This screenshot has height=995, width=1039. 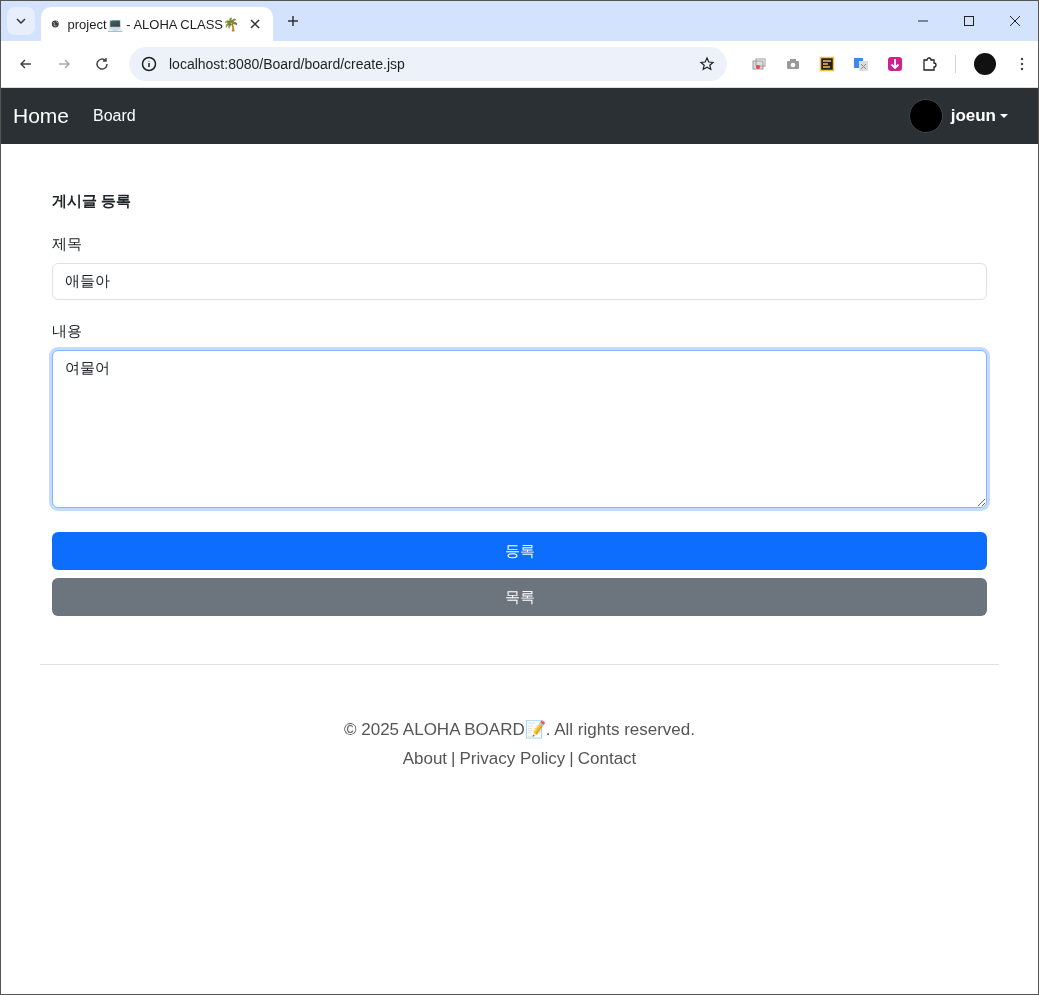 I want to click on profile-avatar, so click(x=985, y=64).